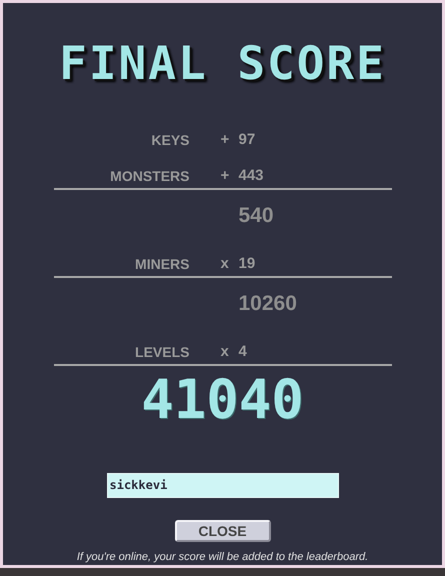 This screenshot has height=576, width=445. I want to click on score-label: MINERS, so click(162, 264).